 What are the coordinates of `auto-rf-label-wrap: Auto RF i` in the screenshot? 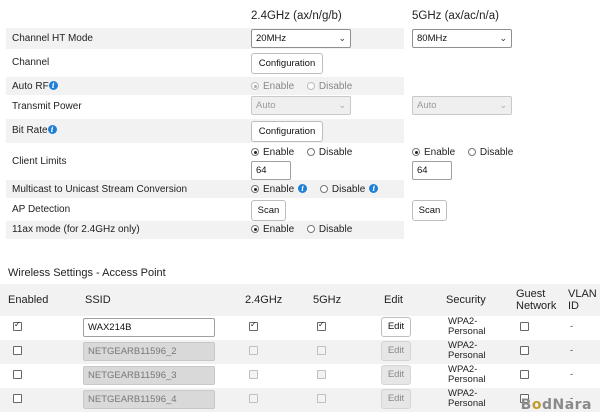 It's located at (35, 86).